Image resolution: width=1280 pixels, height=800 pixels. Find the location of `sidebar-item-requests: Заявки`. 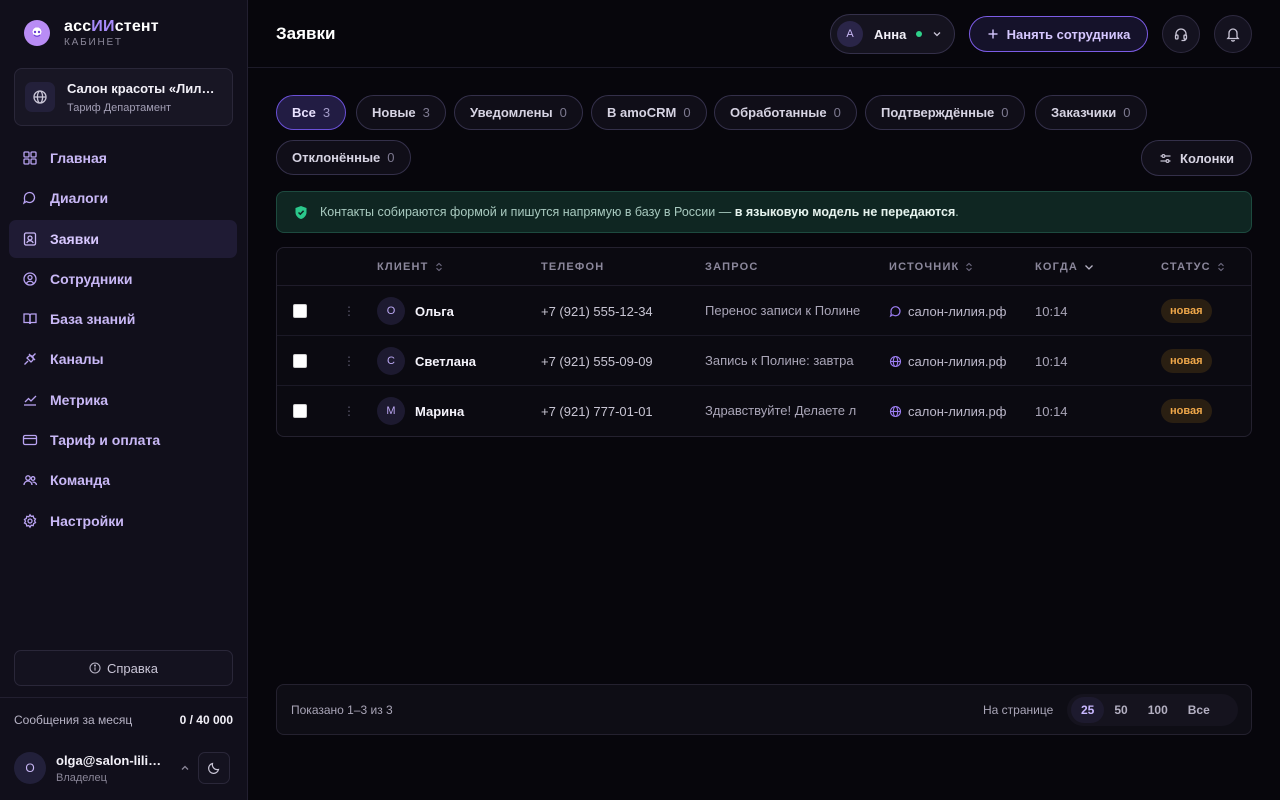

sidebar-item-requests: Заявки is located at coordinates (123, 238).